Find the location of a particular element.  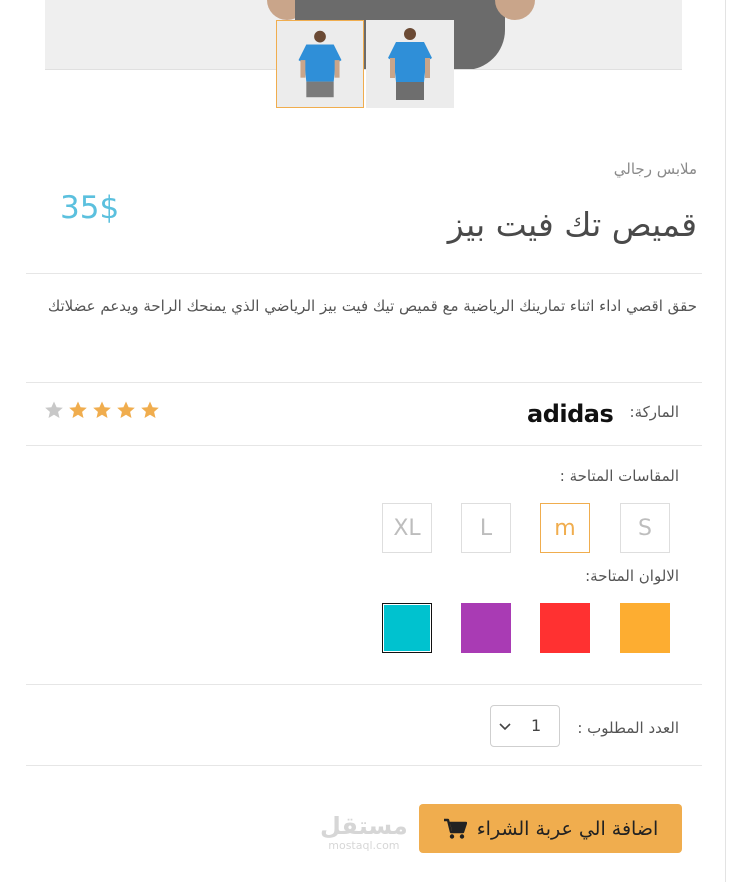

watermark-latin: mostaql.com is located at coordinates (364, 845).